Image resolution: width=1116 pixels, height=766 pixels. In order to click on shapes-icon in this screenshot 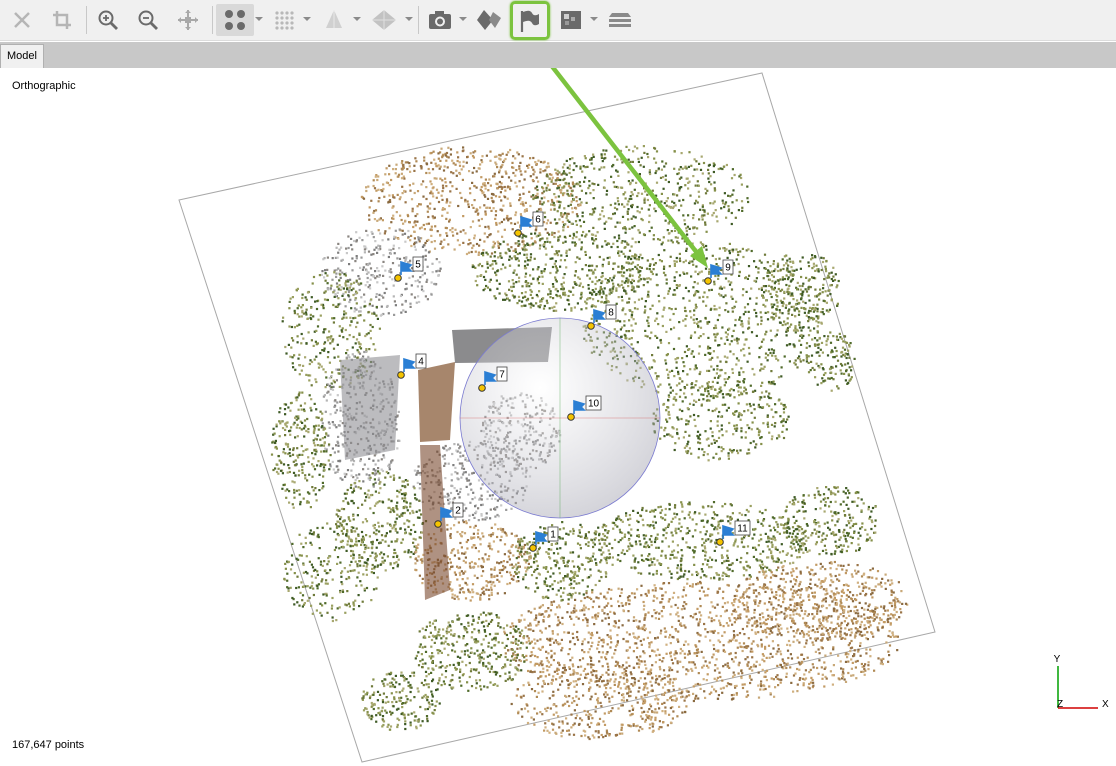, I will do `click(489, 20)`.